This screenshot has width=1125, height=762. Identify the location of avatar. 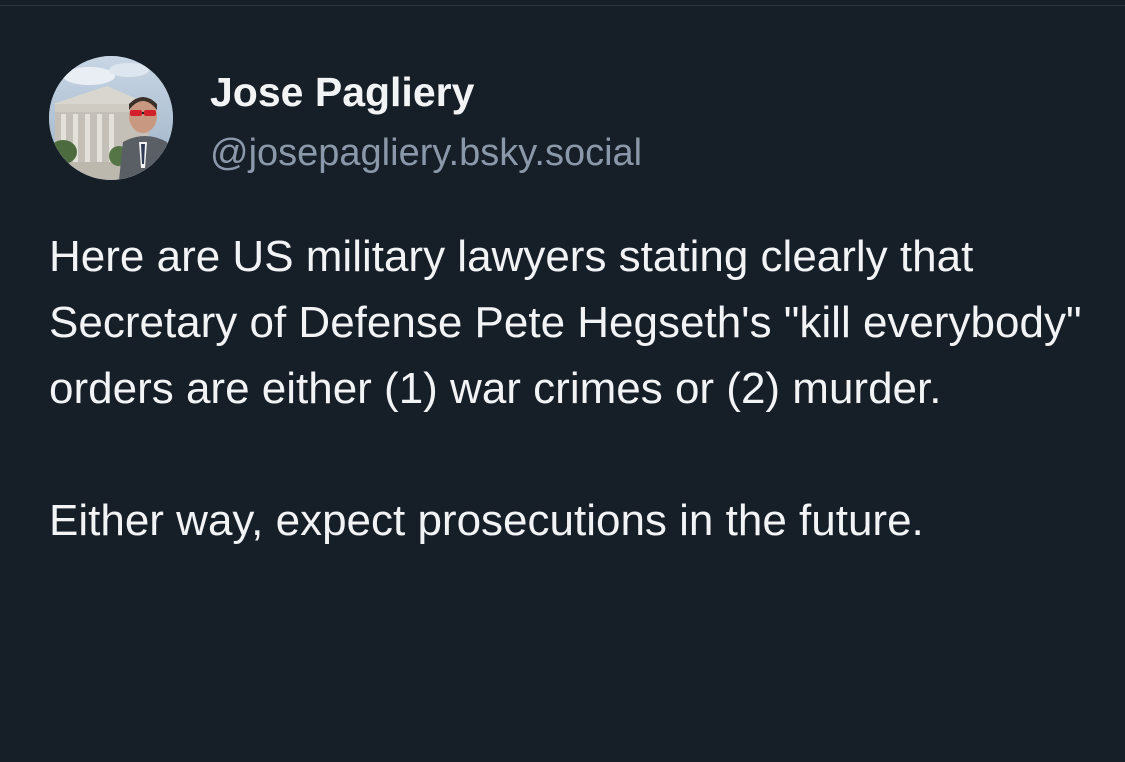
(111, 118).